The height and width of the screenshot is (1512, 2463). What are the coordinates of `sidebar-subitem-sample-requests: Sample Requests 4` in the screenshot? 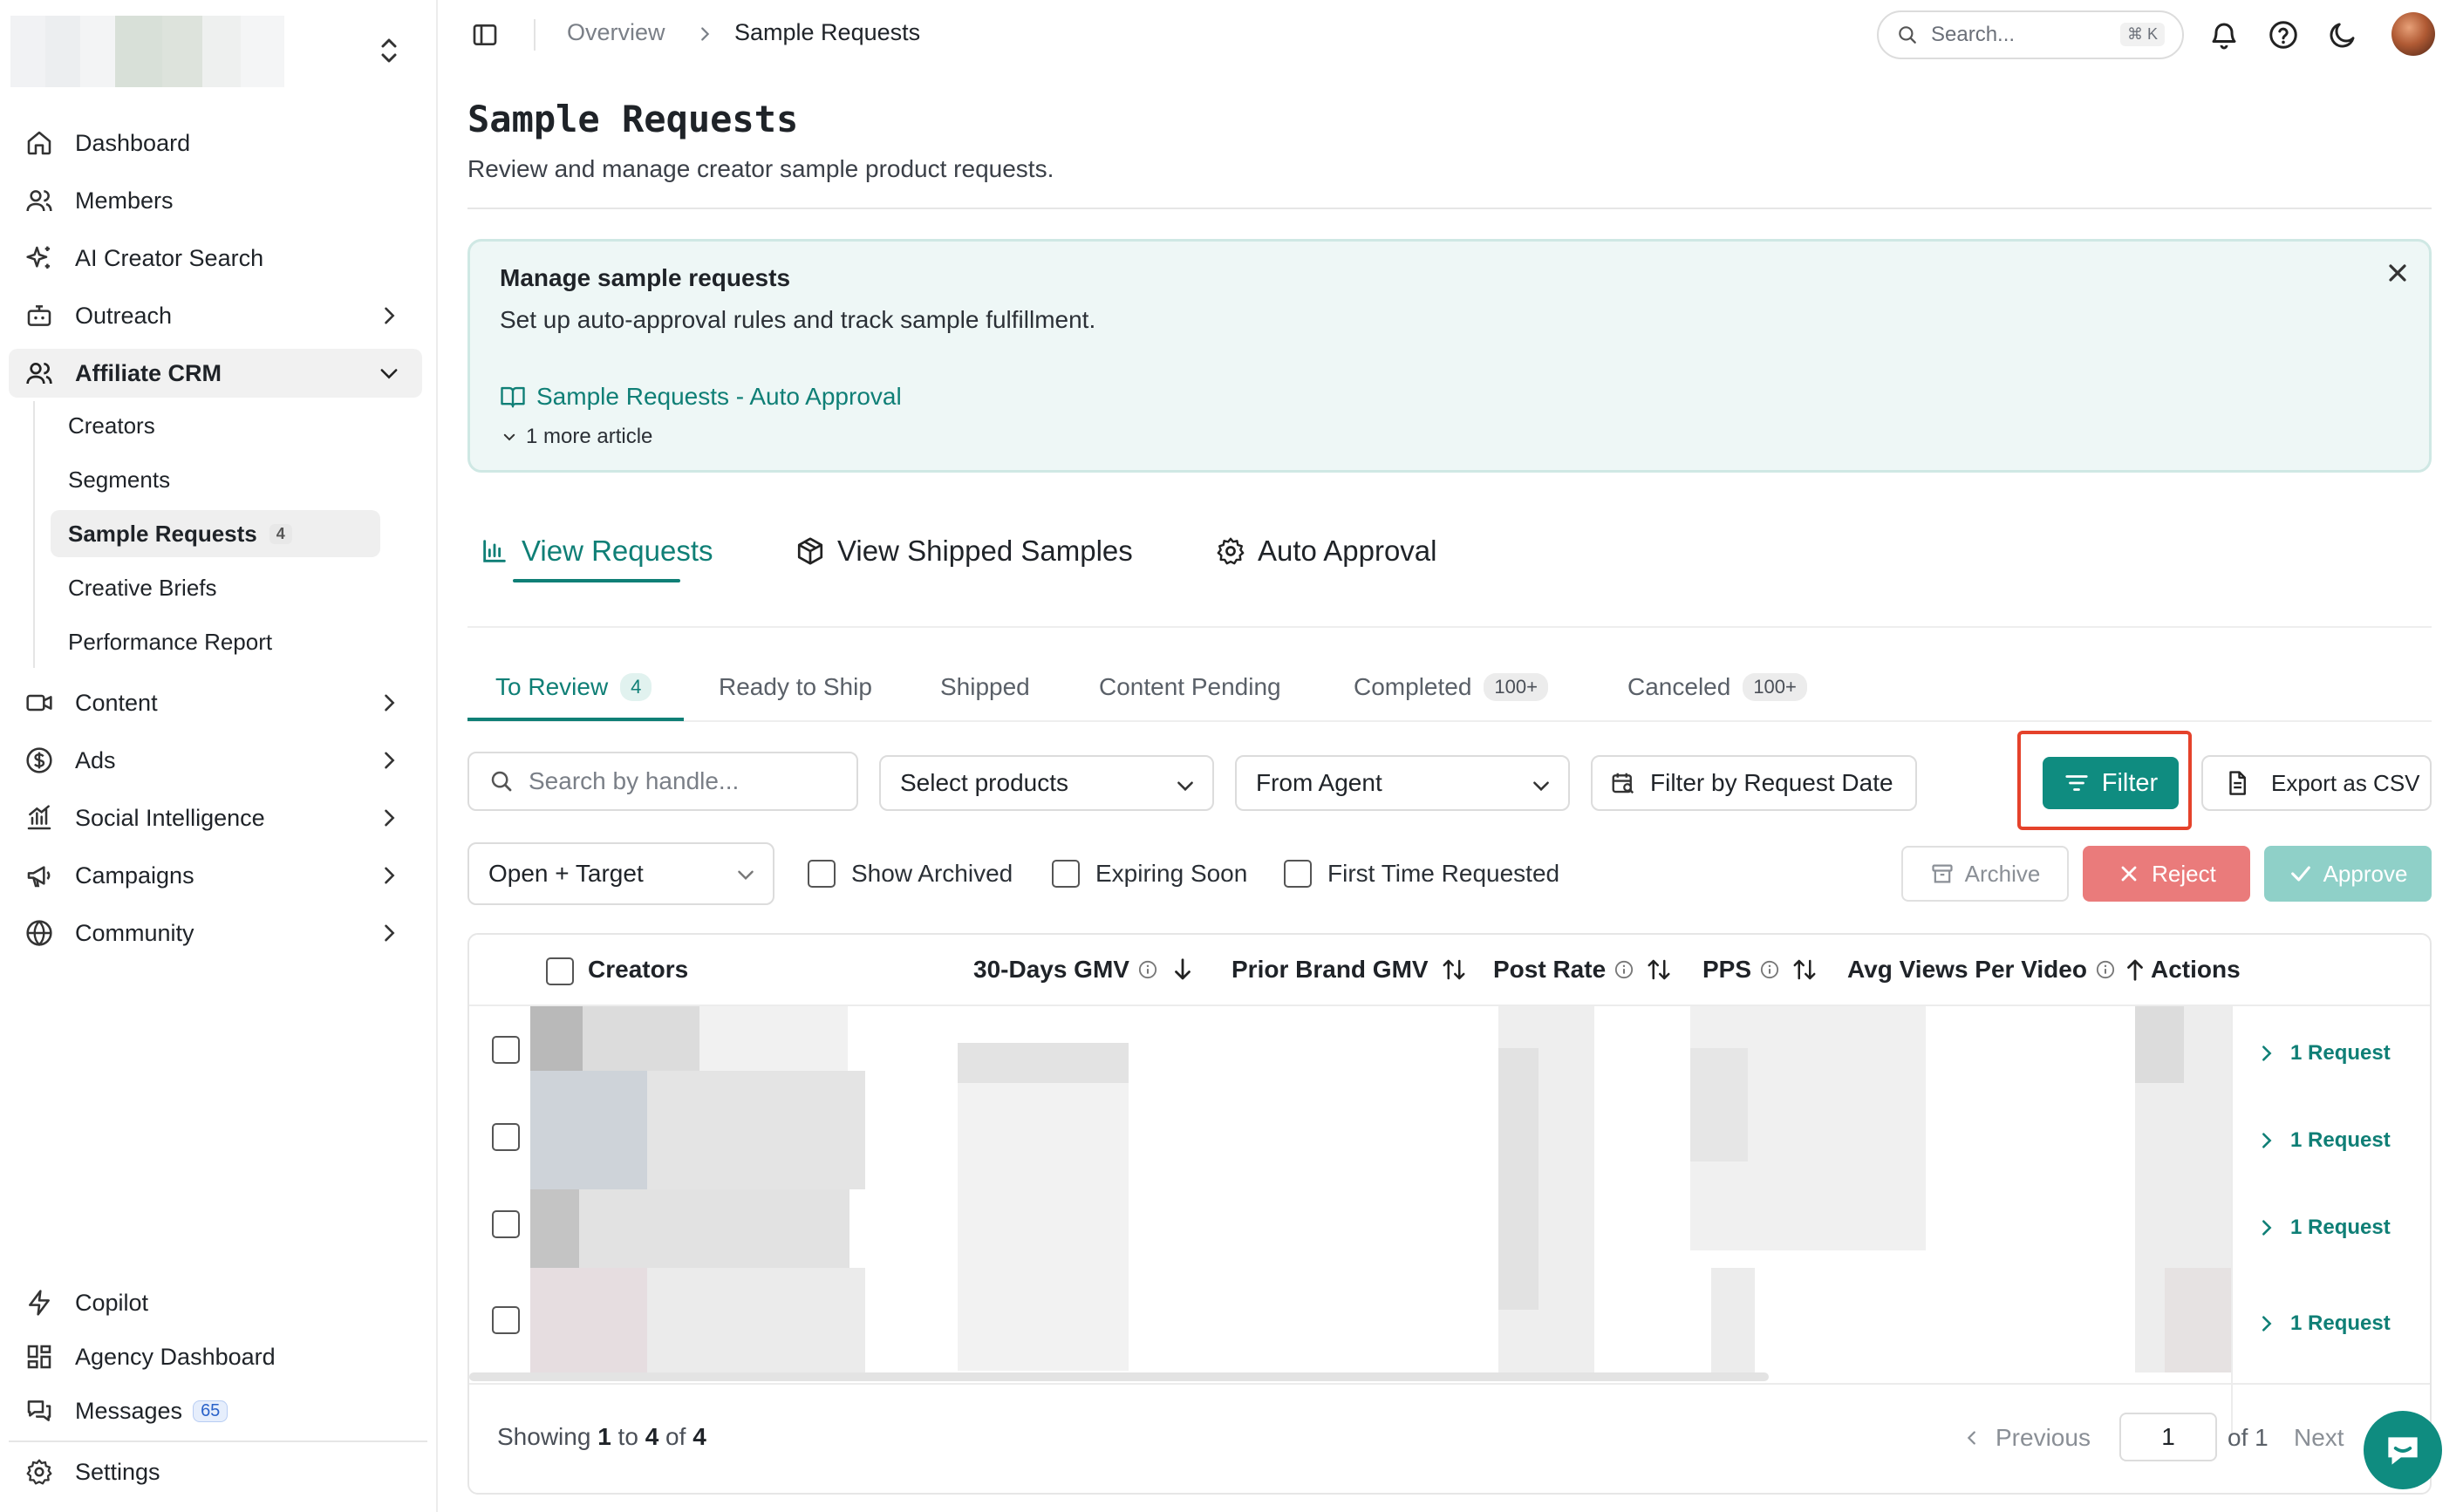 It's located at (215, 533).